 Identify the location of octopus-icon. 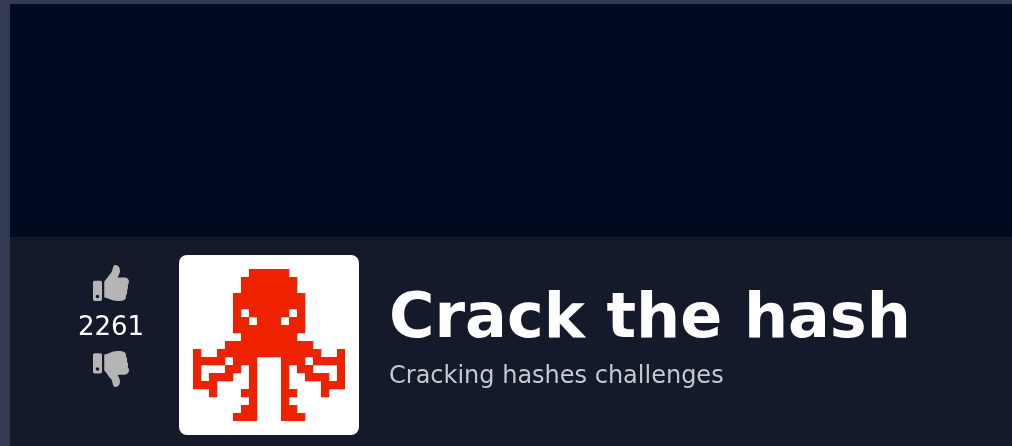
(269, 345).